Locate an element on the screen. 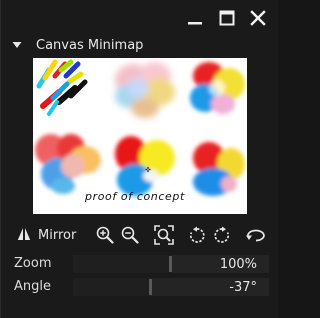  angle-slider-handle is located at coordinates (150, 287).